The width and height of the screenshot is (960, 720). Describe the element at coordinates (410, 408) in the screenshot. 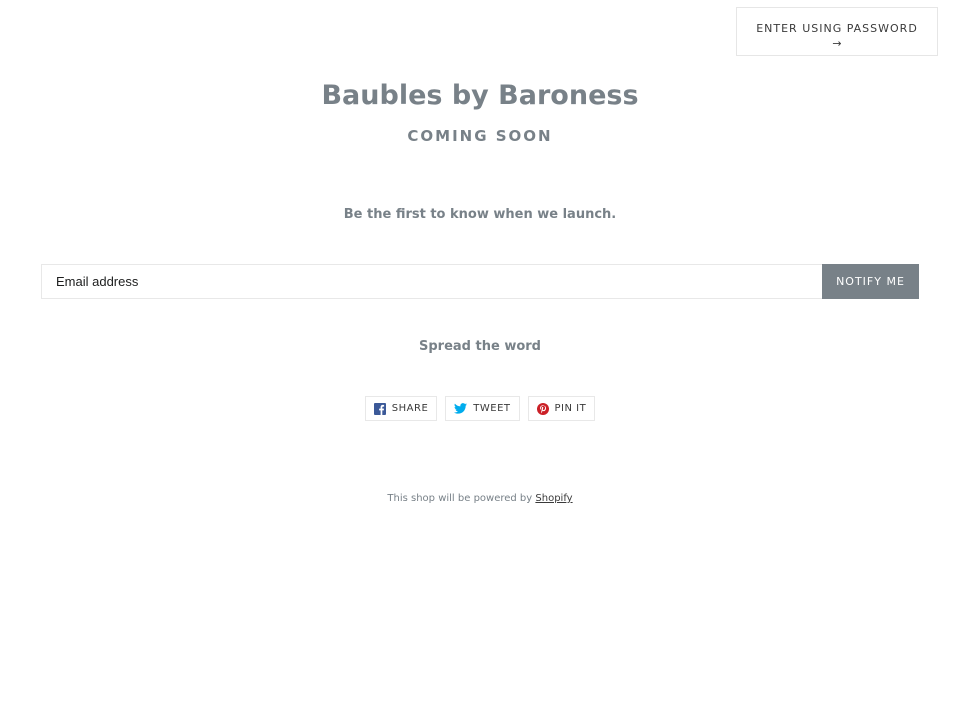

I see `share-facebook-label: SHARE` at that location.